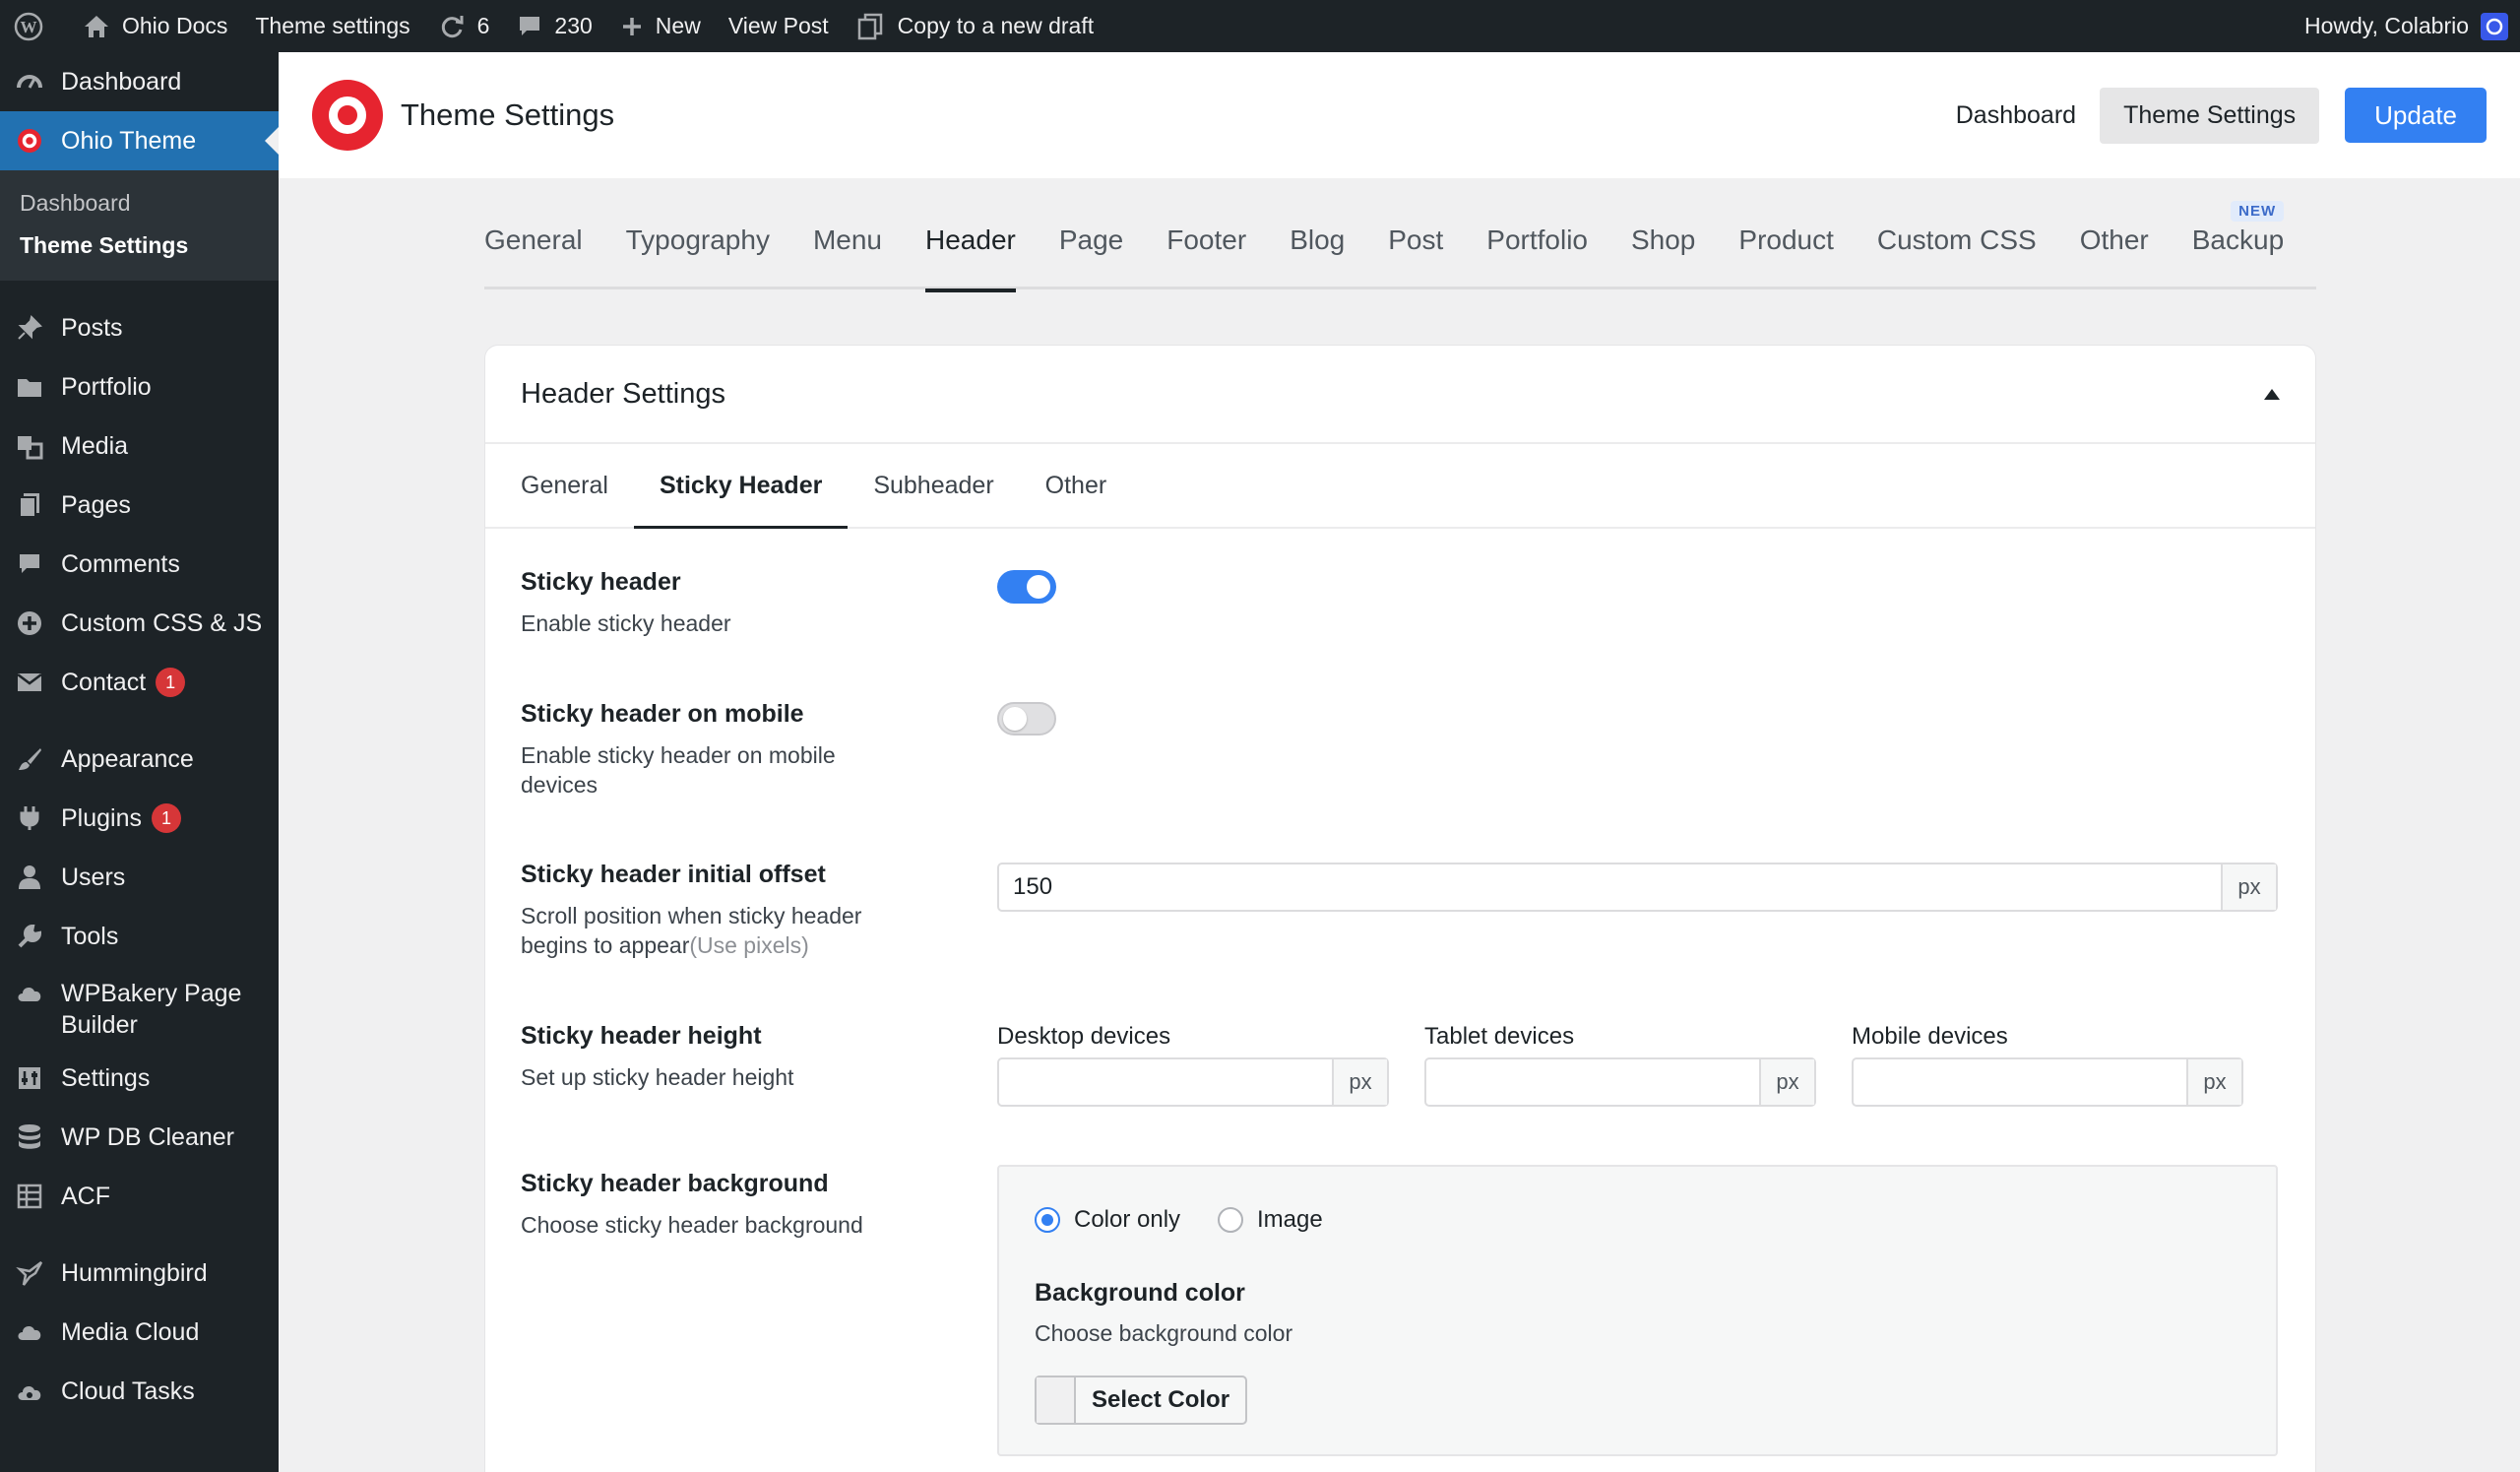  What do you see at coordinates (332, 26) in the screenshot?
I see `theme-settings-link: Theme settings` at bounding box center [332, 26].